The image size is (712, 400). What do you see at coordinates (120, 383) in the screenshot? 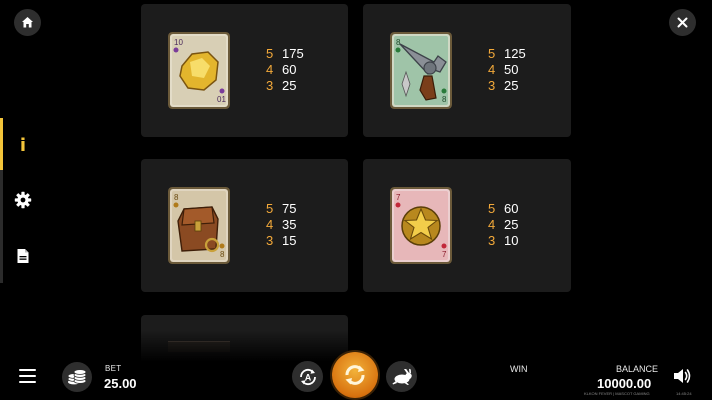
I see `bet-value: 25.00` at bounding box center [120, 383].